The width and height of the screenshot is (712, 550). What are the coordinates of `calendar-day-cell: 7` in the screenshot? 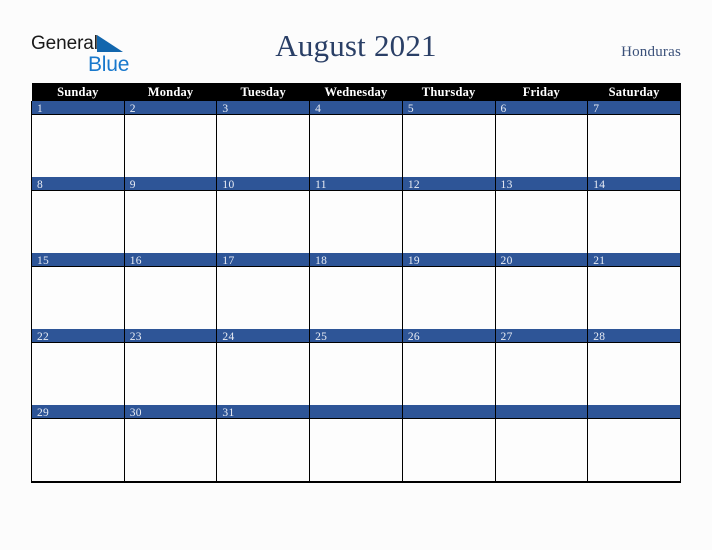 It's located at (634, 139).